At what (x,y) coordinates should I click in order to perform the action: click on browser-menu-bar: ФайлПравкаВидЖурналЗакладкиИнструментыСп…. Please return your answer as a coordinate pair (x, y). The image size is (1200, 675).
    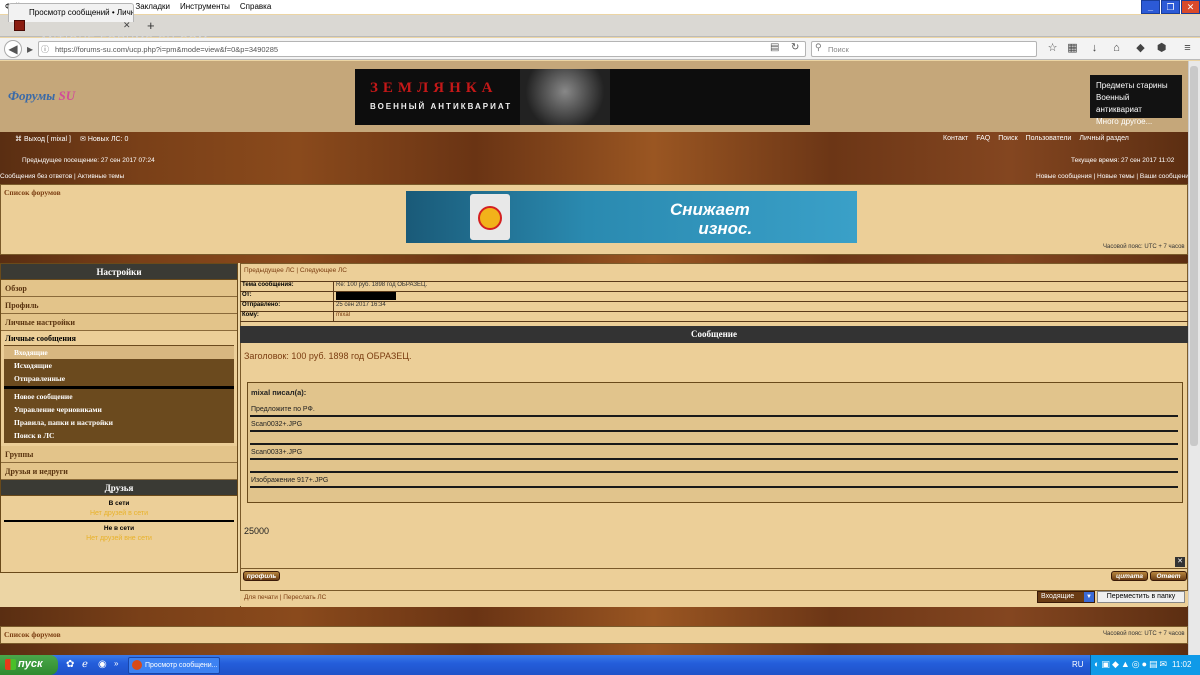
    Looking at the image, I should click on (600, 7).